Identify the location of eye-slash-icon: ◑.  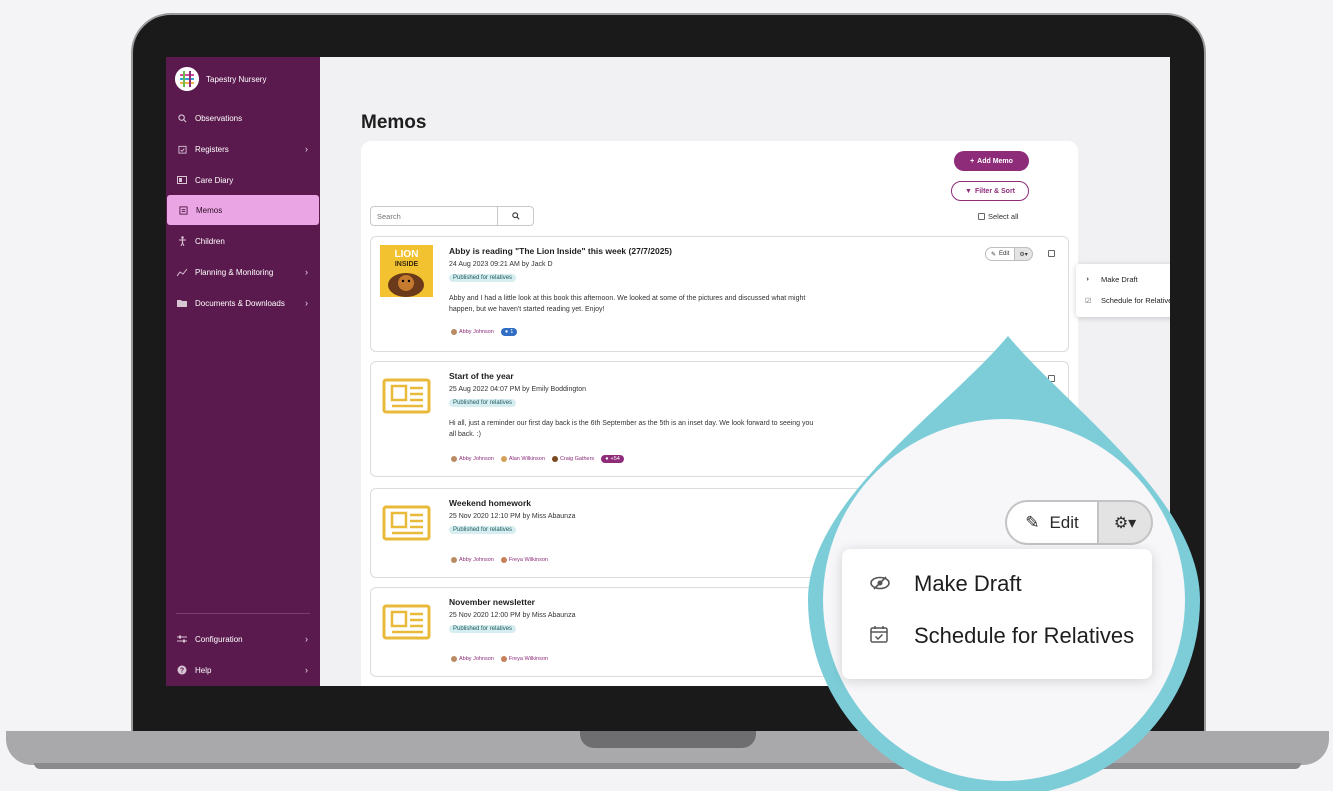
(1087, 279).